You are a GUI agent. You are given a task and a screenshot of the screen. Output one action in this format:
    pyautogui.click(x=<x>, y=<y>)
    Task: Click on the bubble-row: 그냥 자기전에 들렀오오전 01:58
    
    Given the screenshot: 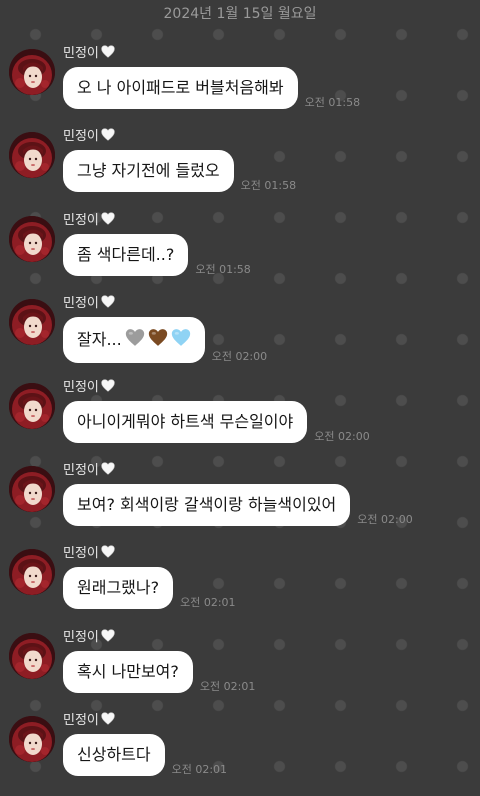 What is the action you would take?
    pyautogui.click(x=180, y=171)
    